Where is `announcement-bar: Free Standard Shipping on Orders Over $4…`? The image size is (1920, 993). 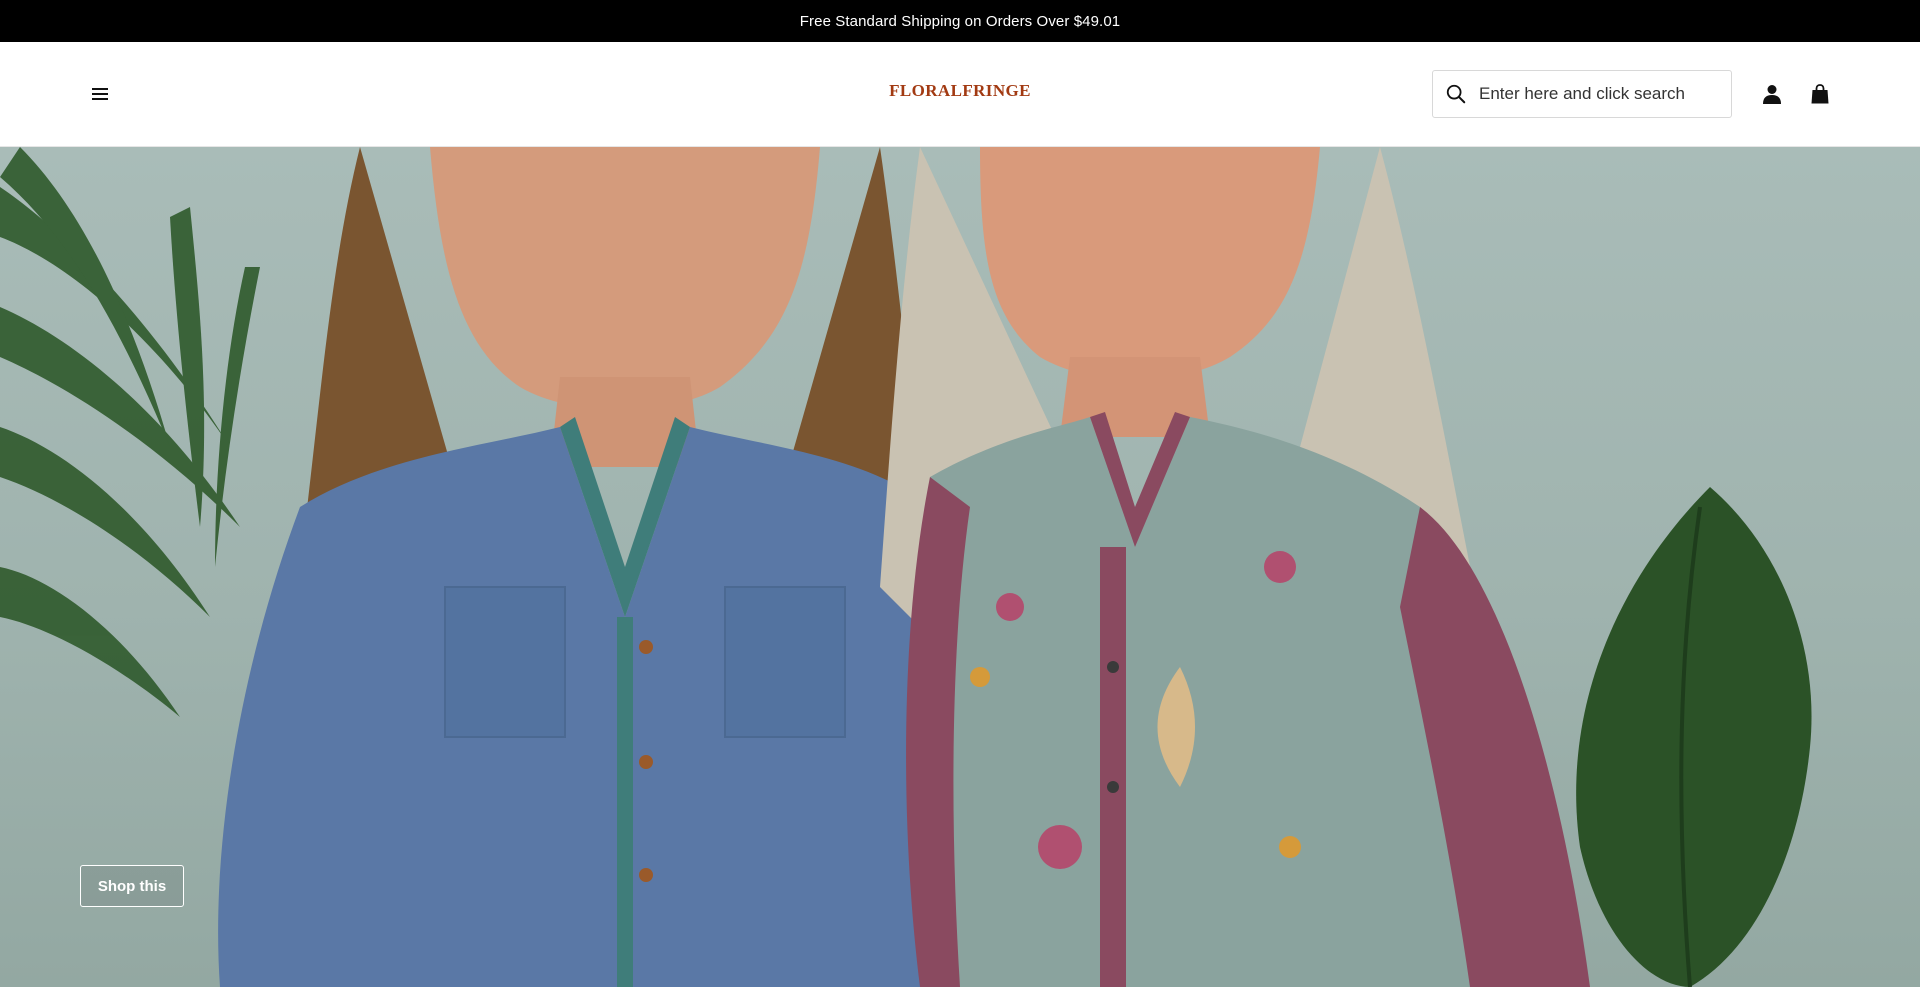
announcement-bar: Free Standard Shipping on Orders Over $4… is located at coordinates (960, 21).